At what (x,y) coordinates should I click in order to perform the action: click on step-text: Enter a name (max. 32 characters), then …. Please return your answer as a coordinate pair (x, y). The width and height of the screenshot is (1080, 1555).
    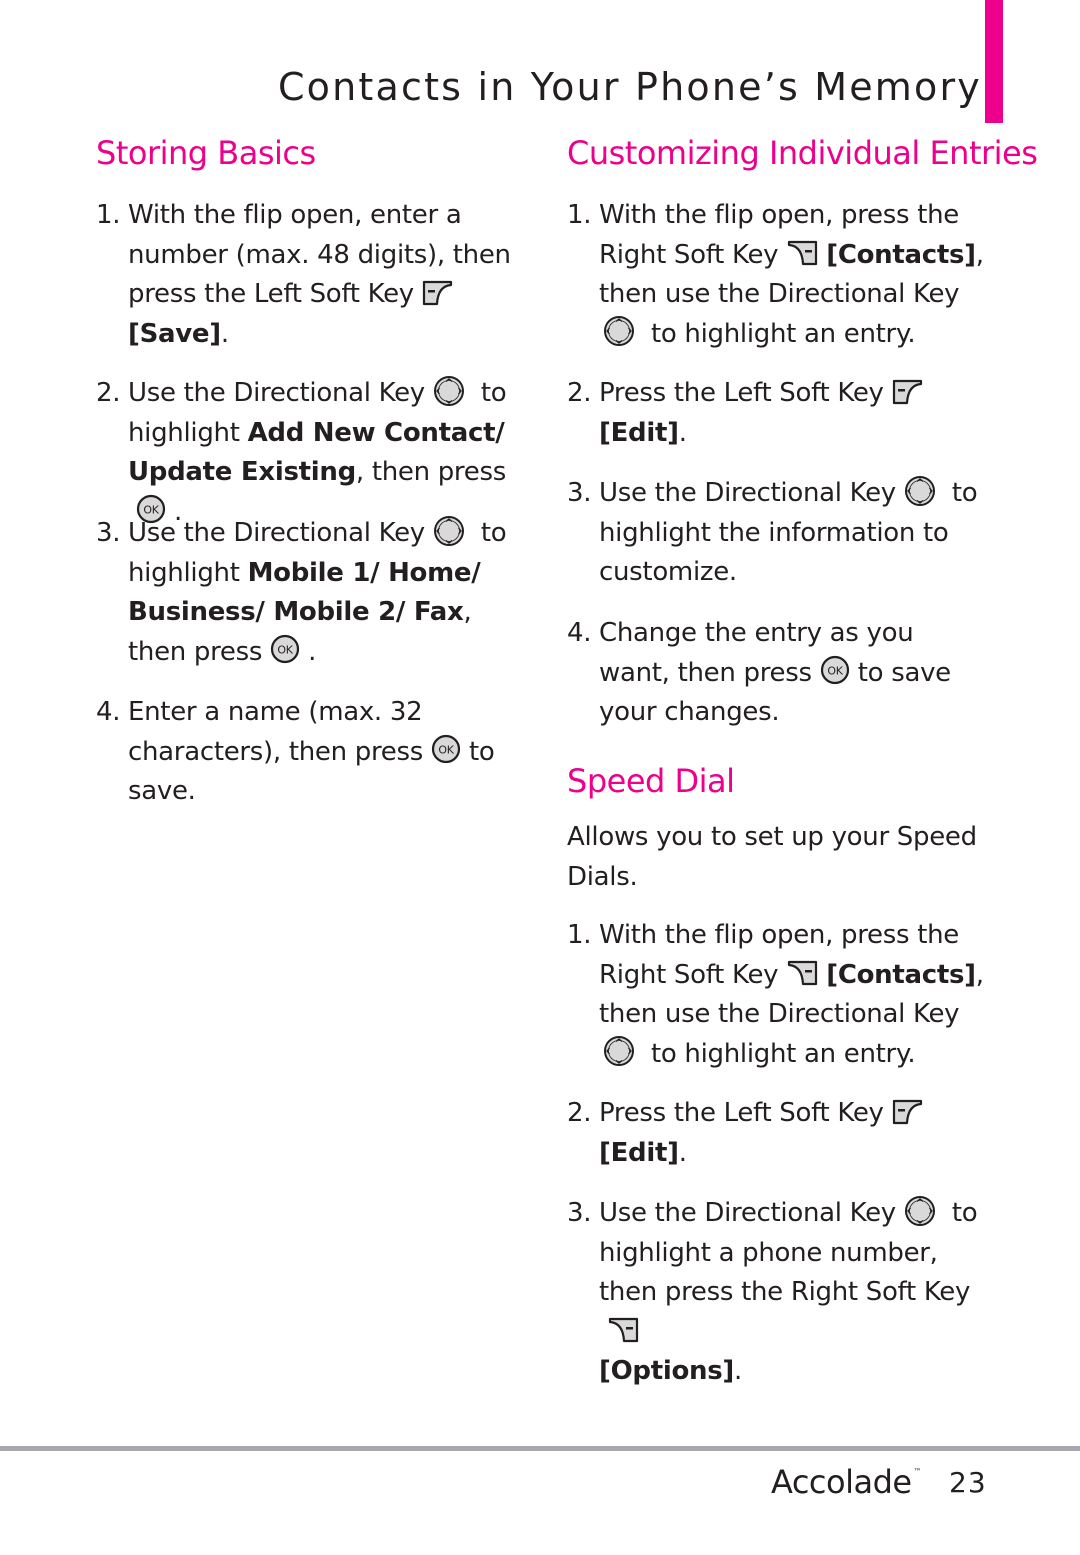
    Looking at the image, I should click on (275, 732).